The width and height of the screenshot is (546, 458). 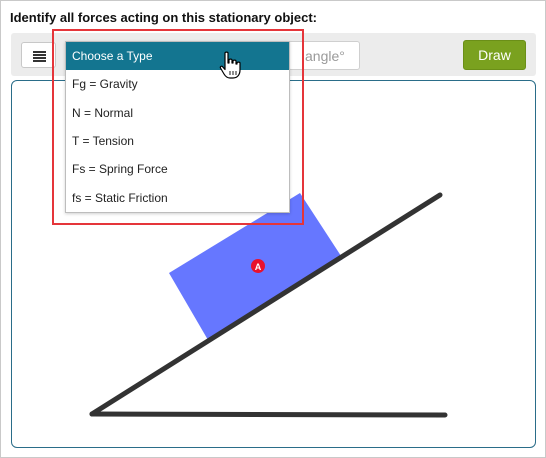 I want to click on point-a-marker: A, so click(x=258, y=266).